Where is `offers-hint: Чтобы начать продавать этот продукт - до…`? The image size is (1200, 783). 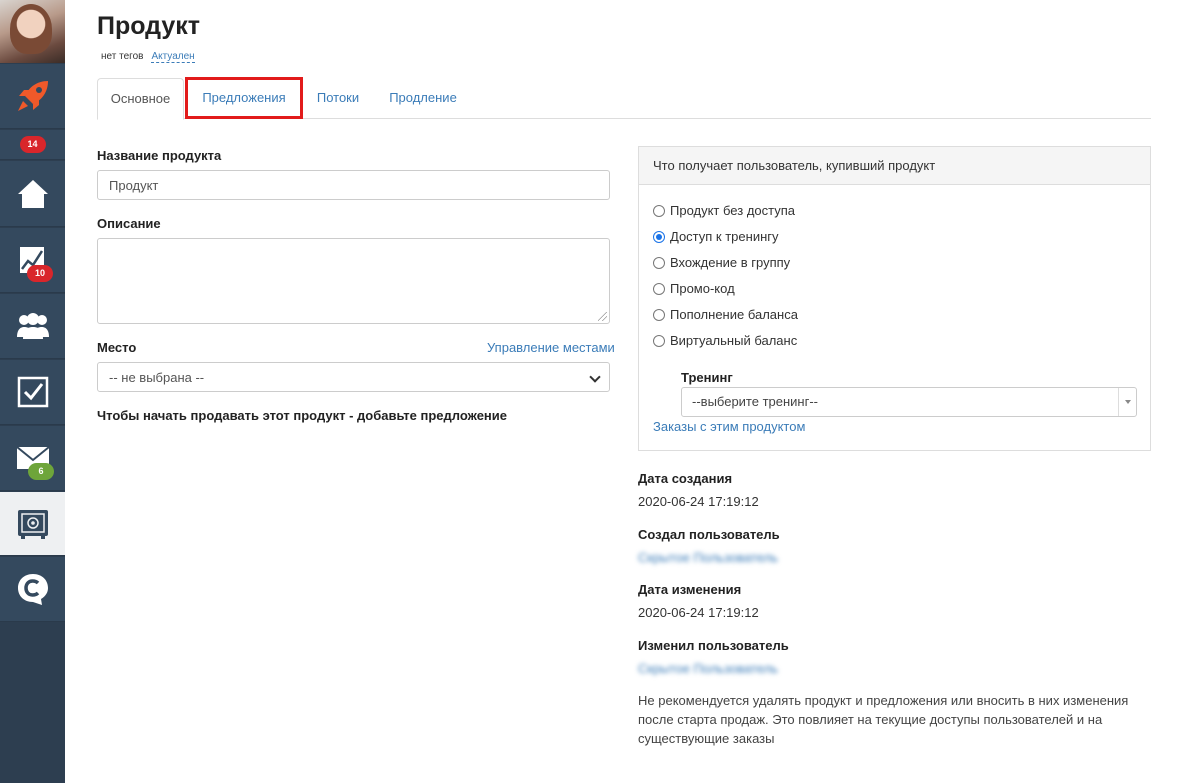 offers-hint: Чтобы начать продавать этот продукт - до… is located at coordinates (302, 415).